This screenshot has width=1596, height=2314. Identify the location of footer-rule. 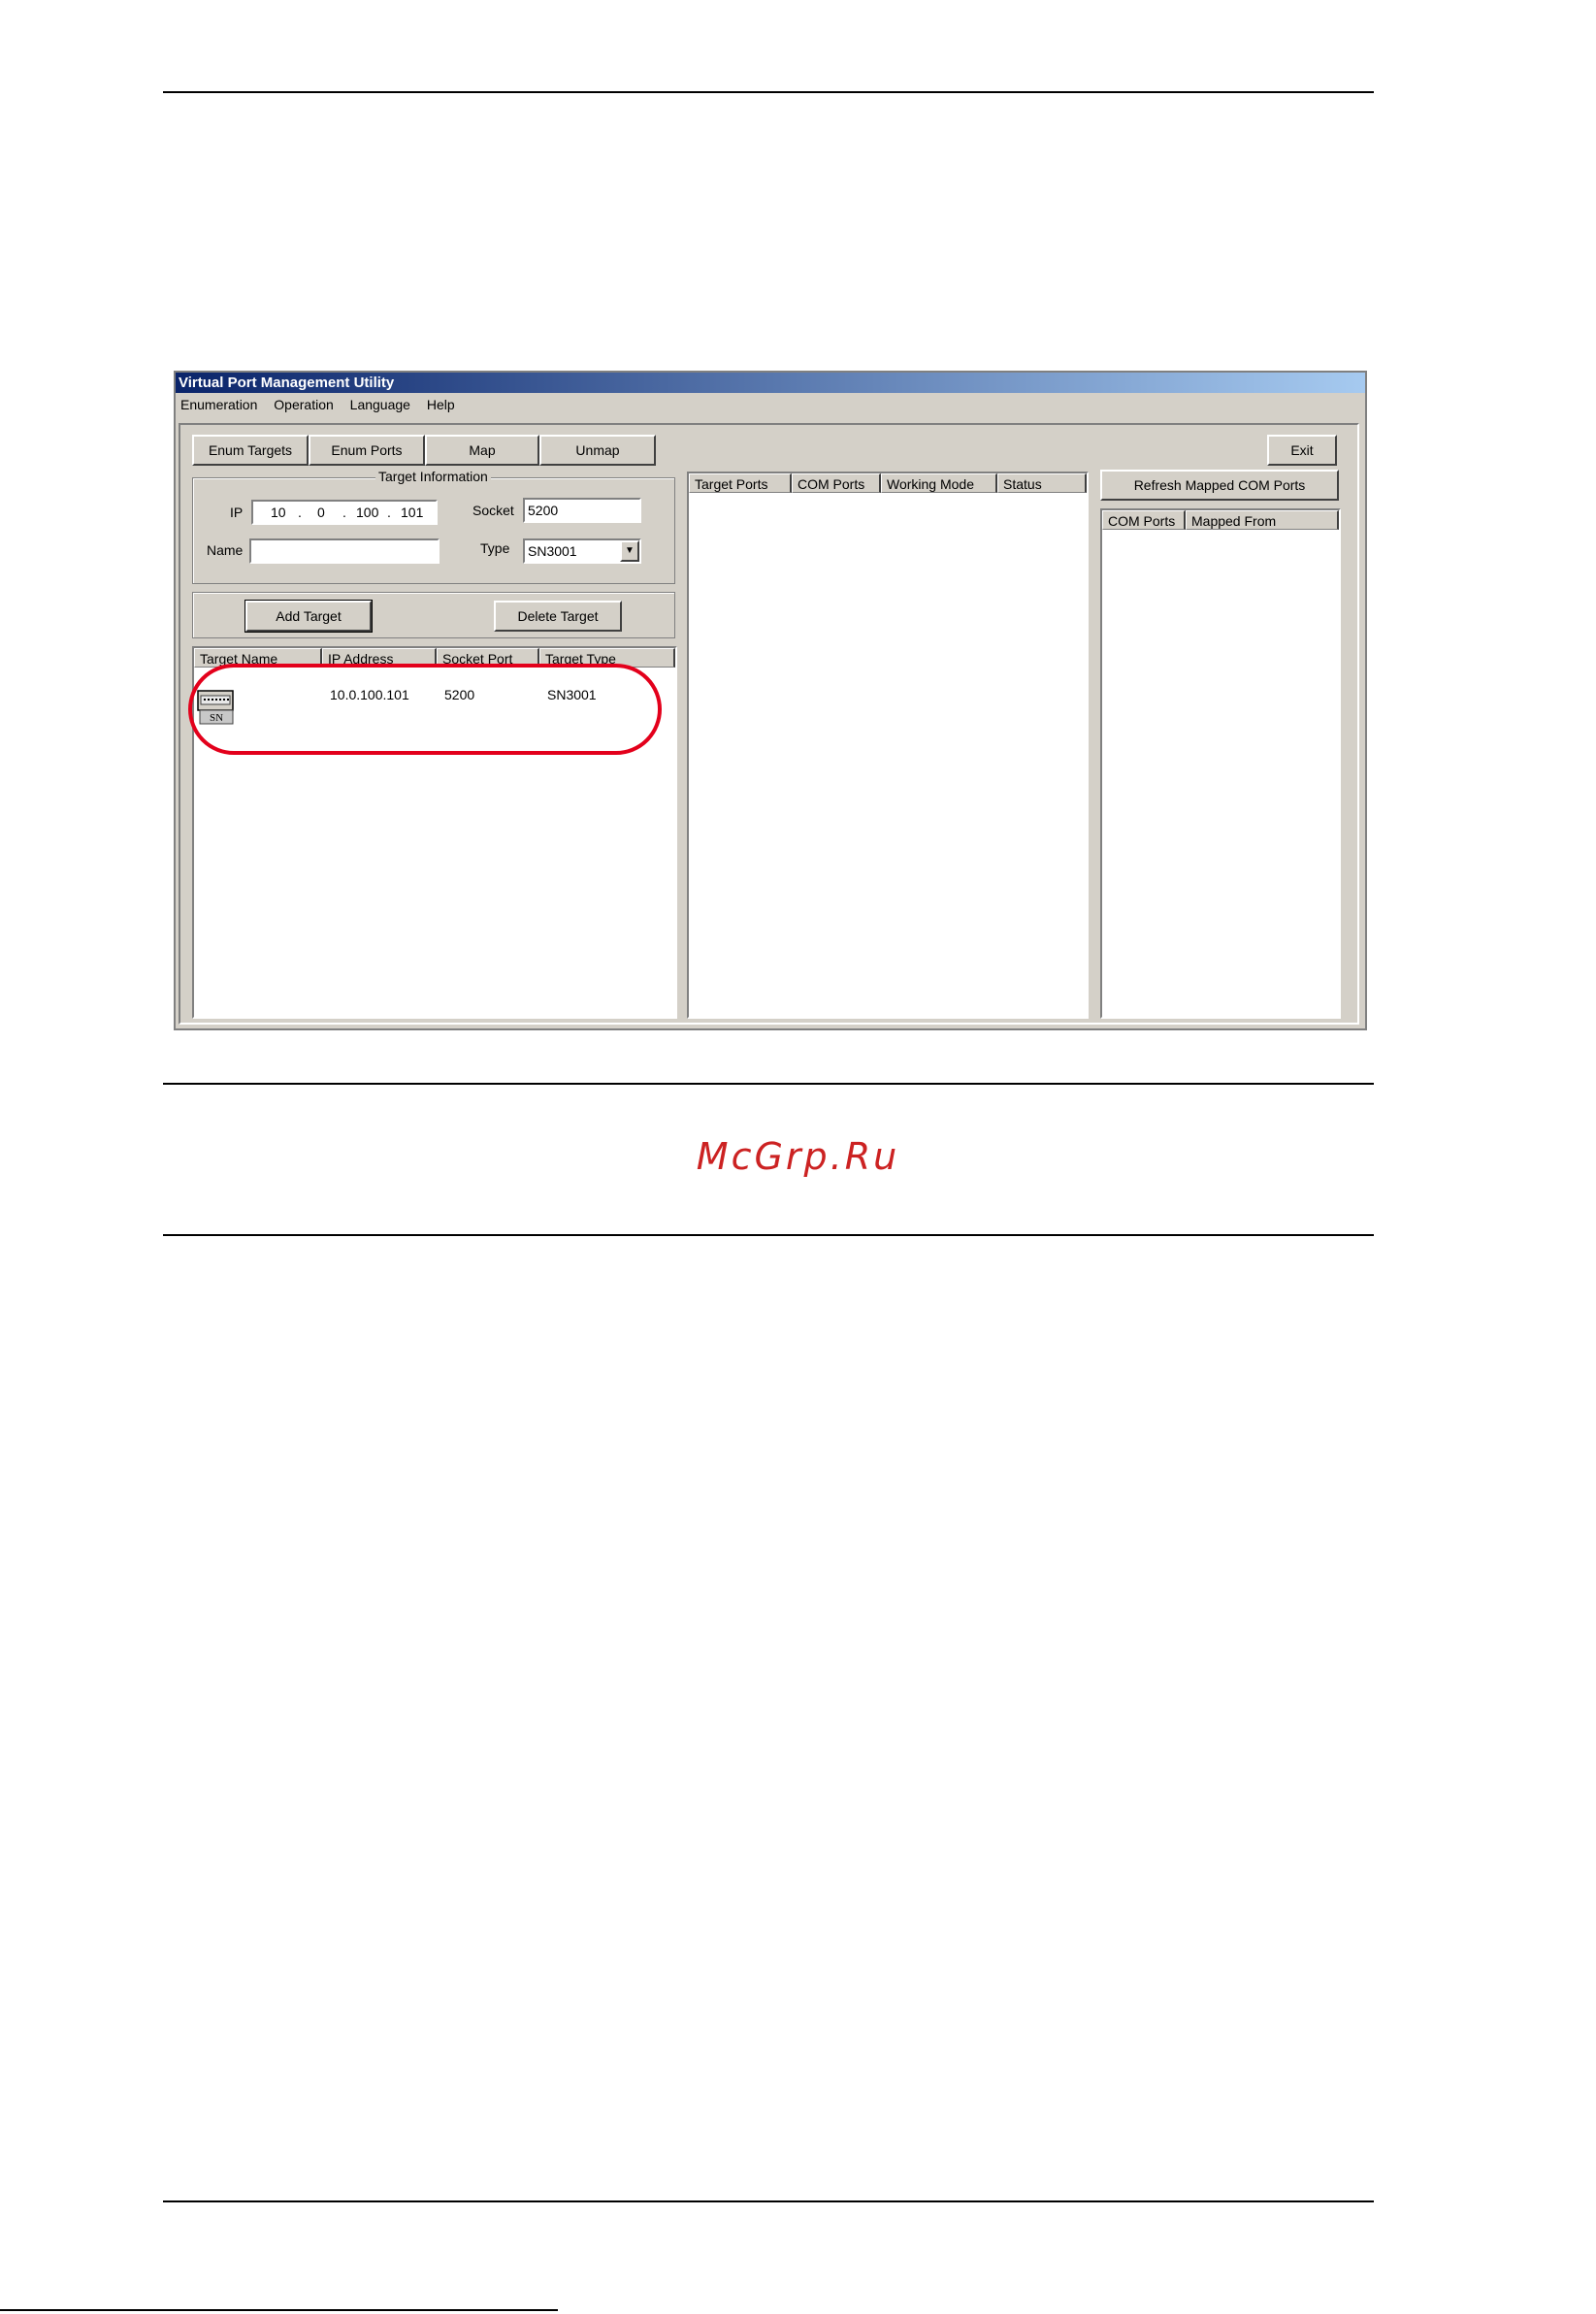
(768, 2201).